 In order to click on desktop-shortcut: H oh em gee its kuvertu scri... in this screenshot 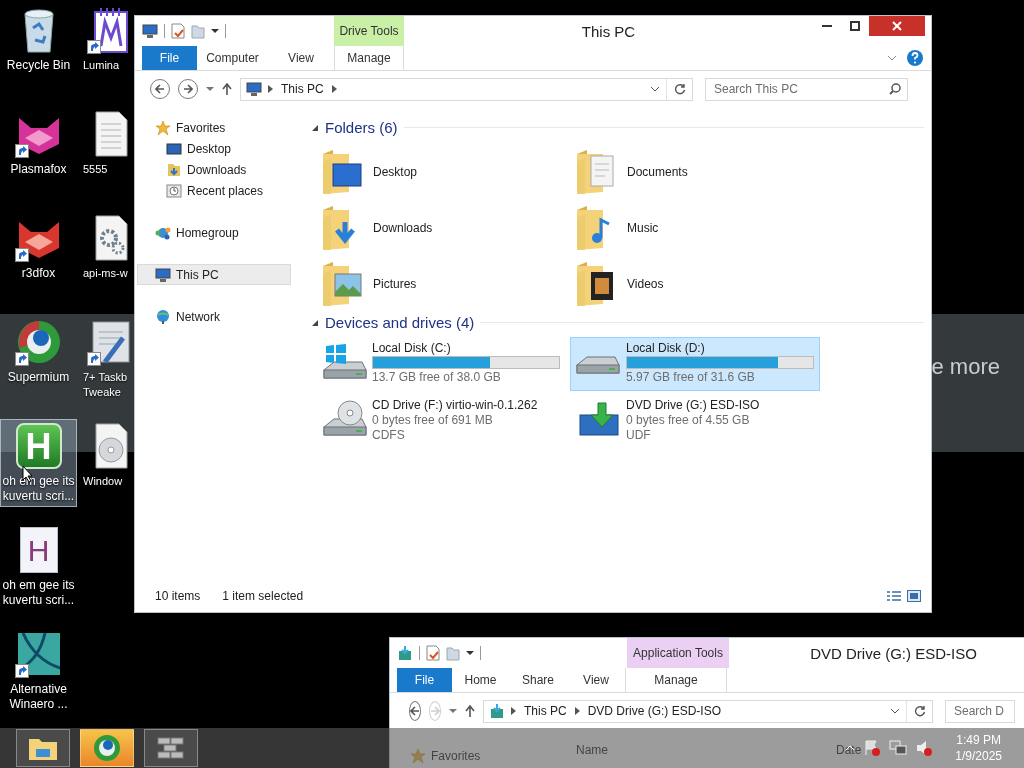, I will do `click(38, 567)`.